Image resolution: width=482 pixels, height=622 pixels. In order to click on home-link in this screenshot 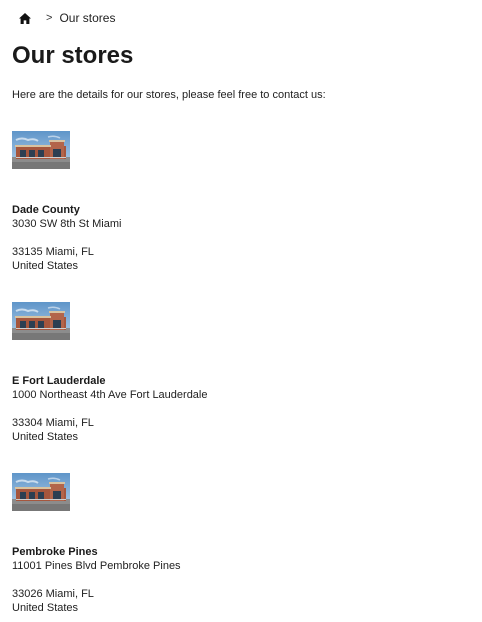, I will do `click(25, 18)`.